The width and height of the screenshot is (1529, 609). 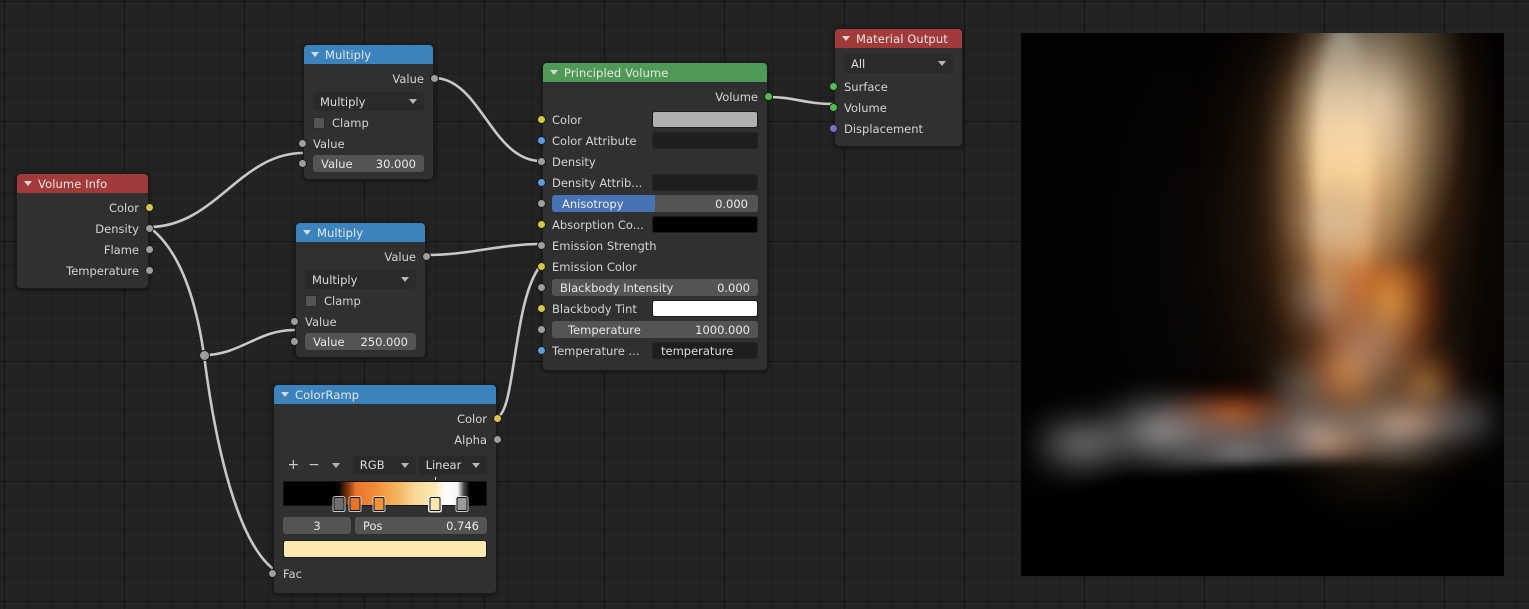 I want to click on add-stop-button: +, so click(x=293, y=465).